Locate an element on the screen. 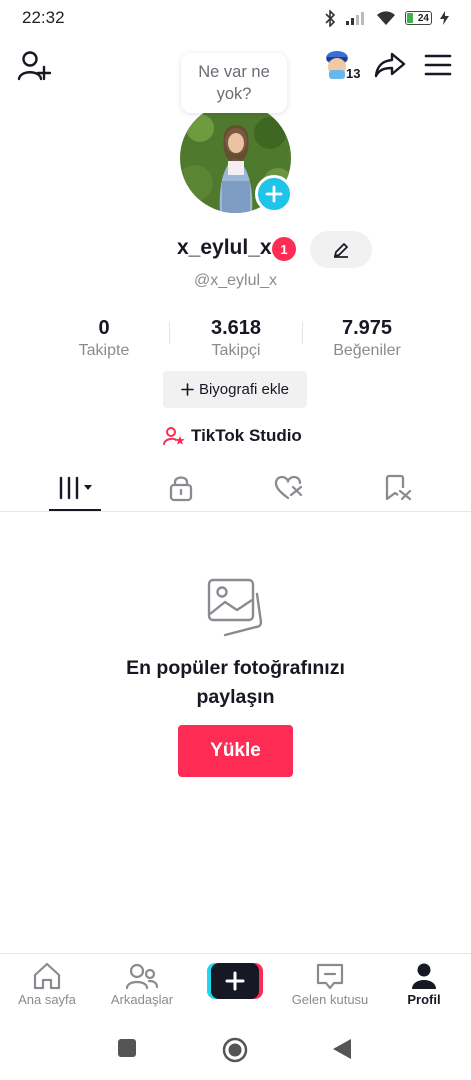 This screenshot has height=1080, width=471. following-stat: 0 Takipte is located at coordinates (104, 338).